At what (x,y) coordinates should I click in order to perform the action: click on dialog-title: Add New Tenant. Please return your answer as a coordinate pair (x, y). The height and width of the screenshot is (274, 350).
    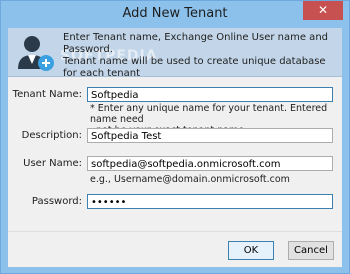
    Looking at the image, I should click on (175, 13).